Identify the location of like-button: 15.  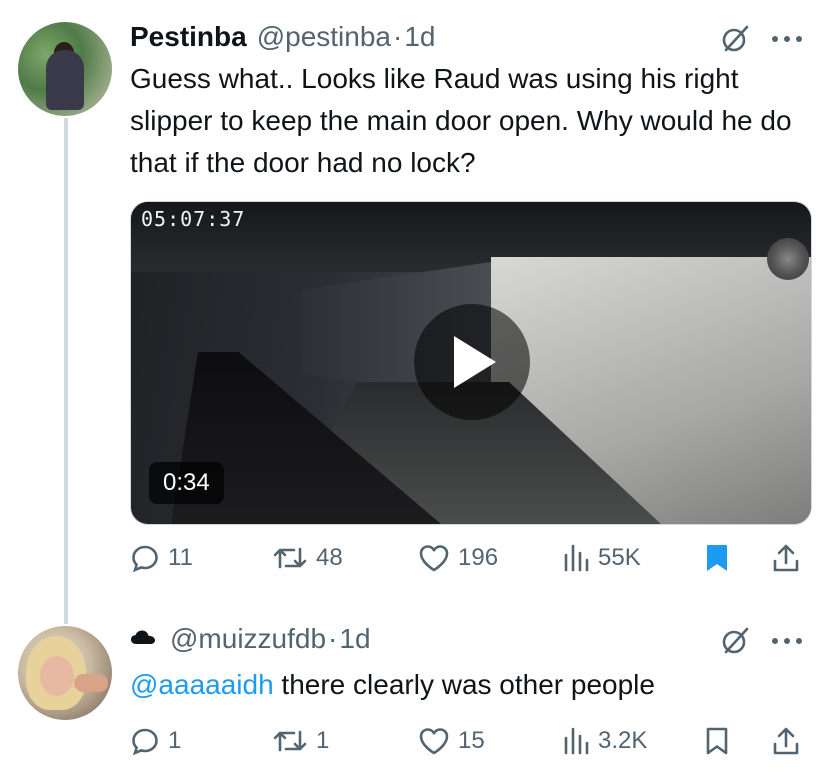
(451, 741).